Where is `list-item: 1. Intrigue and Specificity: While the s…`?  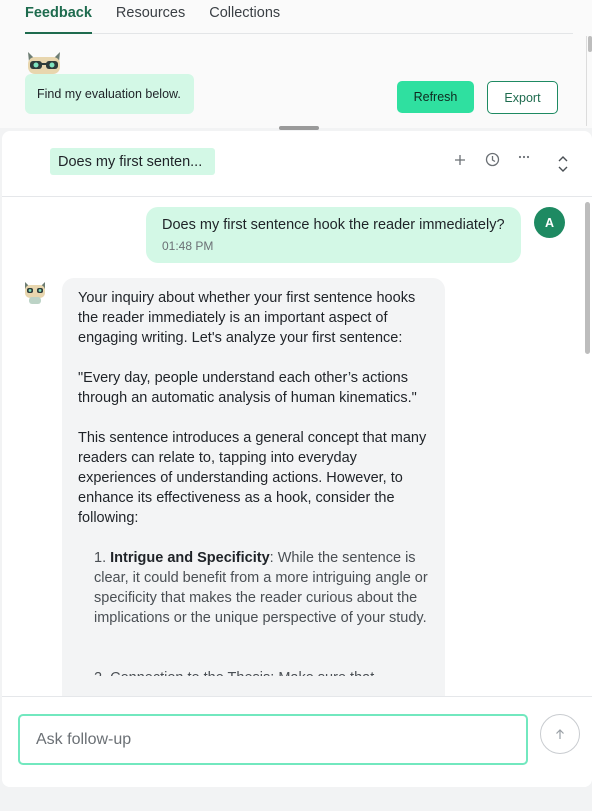 list-item: 1. Intrigue and Specificity: While the s… is located at coordinates (261, 588).